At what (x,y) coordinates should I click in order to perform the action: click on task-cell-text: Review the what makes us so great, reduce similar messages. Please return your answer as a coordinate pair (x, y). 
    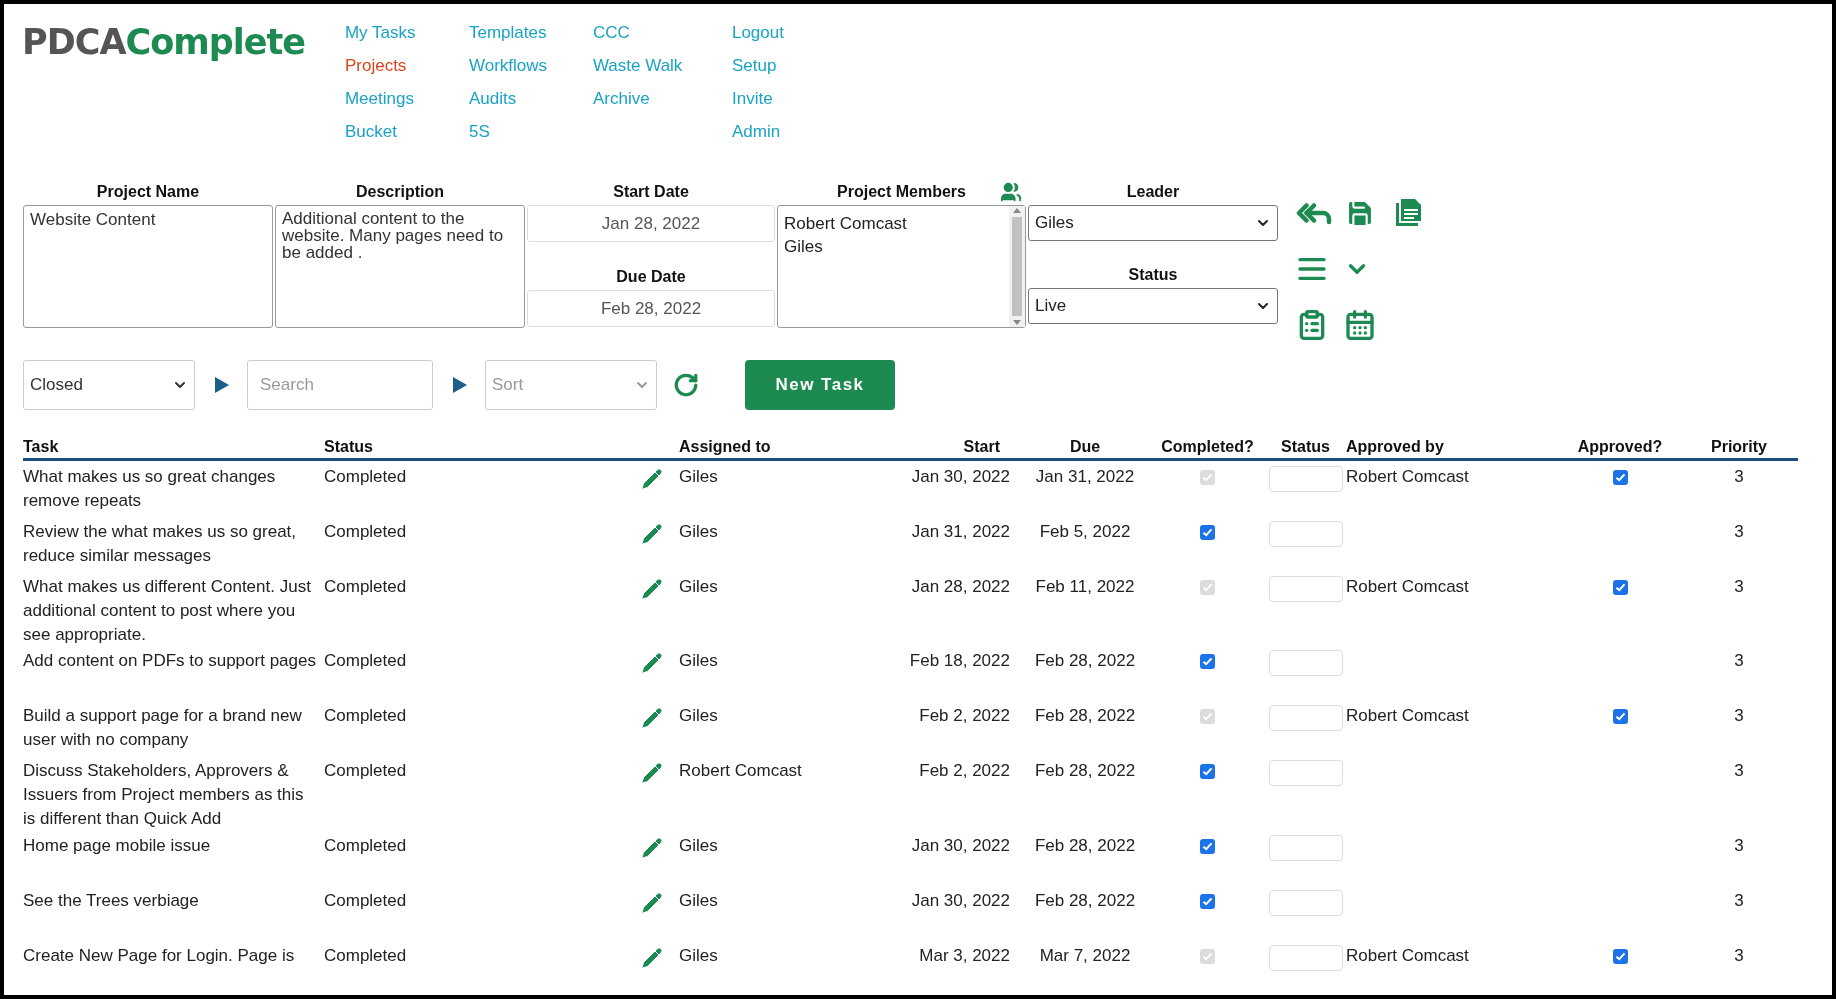
    Looking at the image, I should click on (160, 543).